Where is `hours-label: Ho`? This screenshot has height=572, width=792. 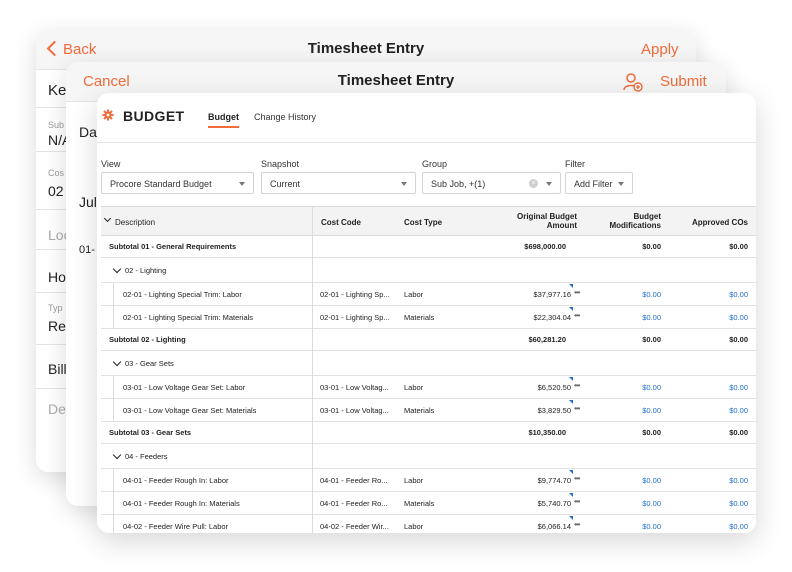 hours-label: Ho is located at coordinates (57, 277).